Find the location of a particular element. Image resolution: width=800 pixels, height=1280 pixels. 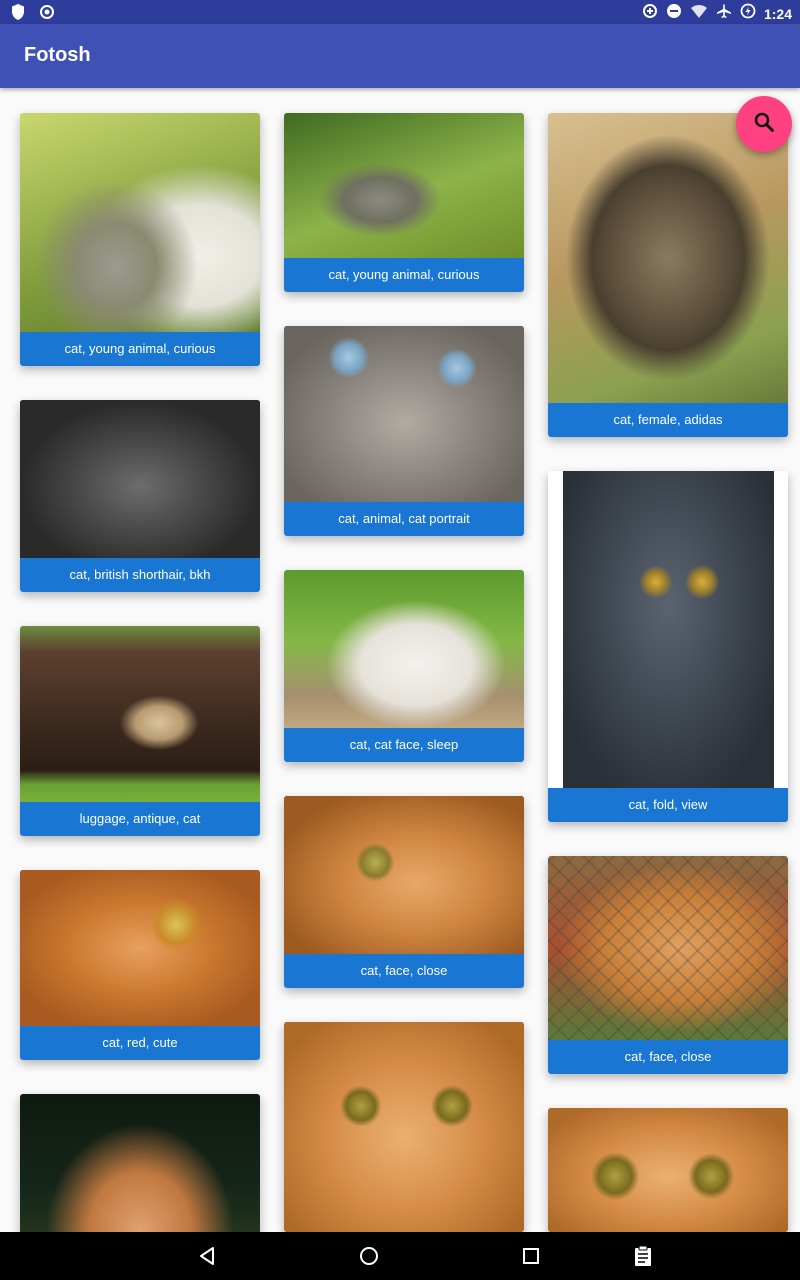

app-title: Fotosh is located at coordinates (57, 55).